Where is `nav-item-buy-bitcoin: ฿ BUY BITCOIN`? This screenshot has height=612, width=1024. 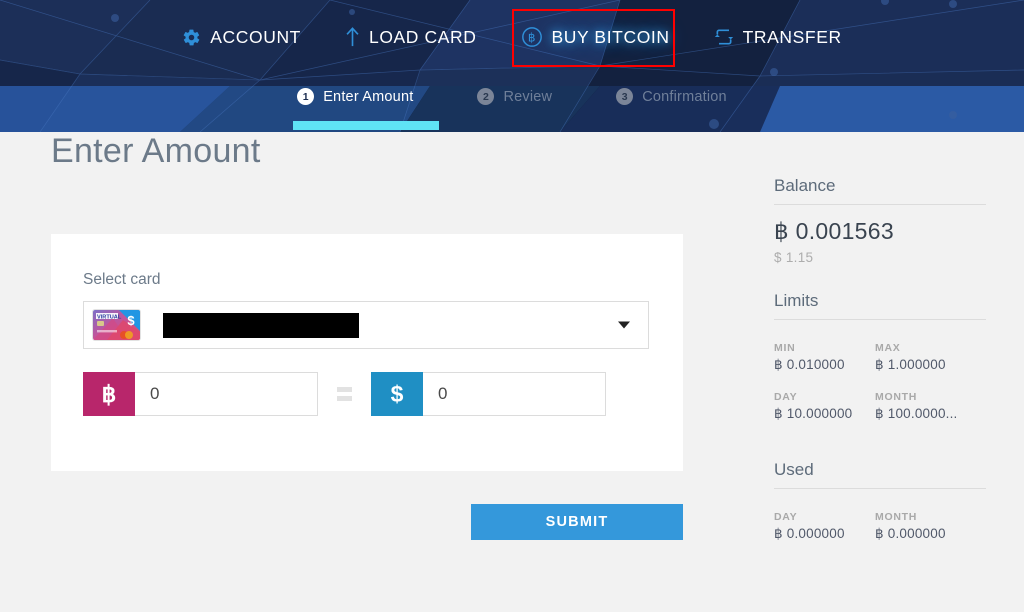
nav-item-buy-bitcoin: ฿ BUY BITCOIN is located at coordinates (595, 37).